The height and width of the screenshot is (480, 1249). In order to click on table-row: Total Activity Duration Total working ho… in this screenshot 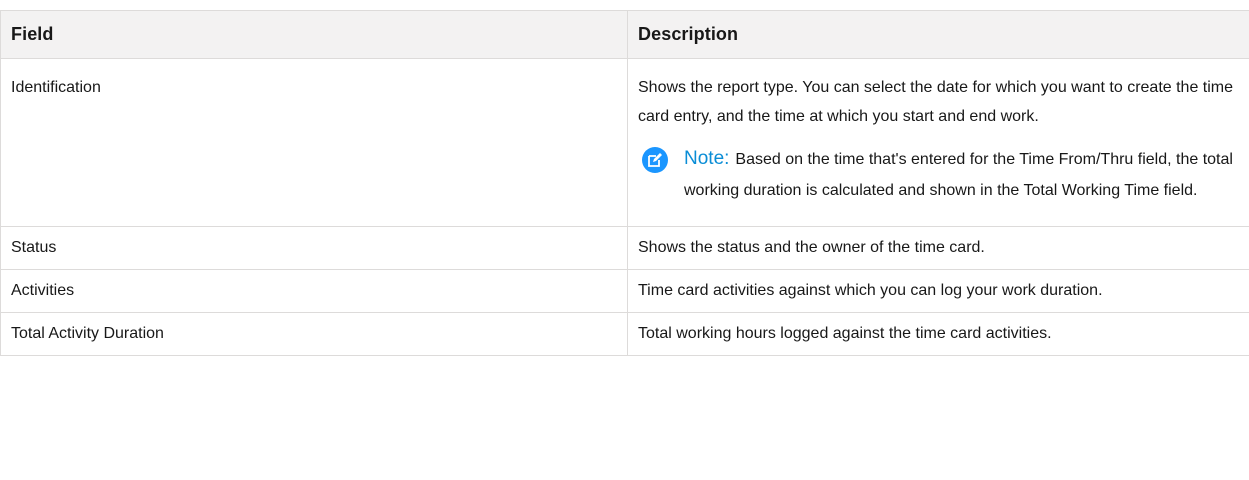, I will do `click(624, 334)`.